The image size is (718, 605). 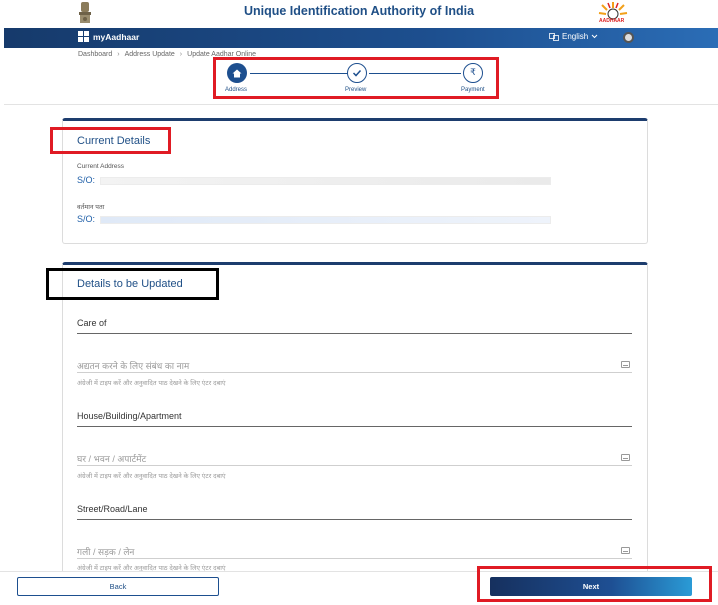 I want to click on local-address-label: वर्तमान पता, so click(x=91, y=207).